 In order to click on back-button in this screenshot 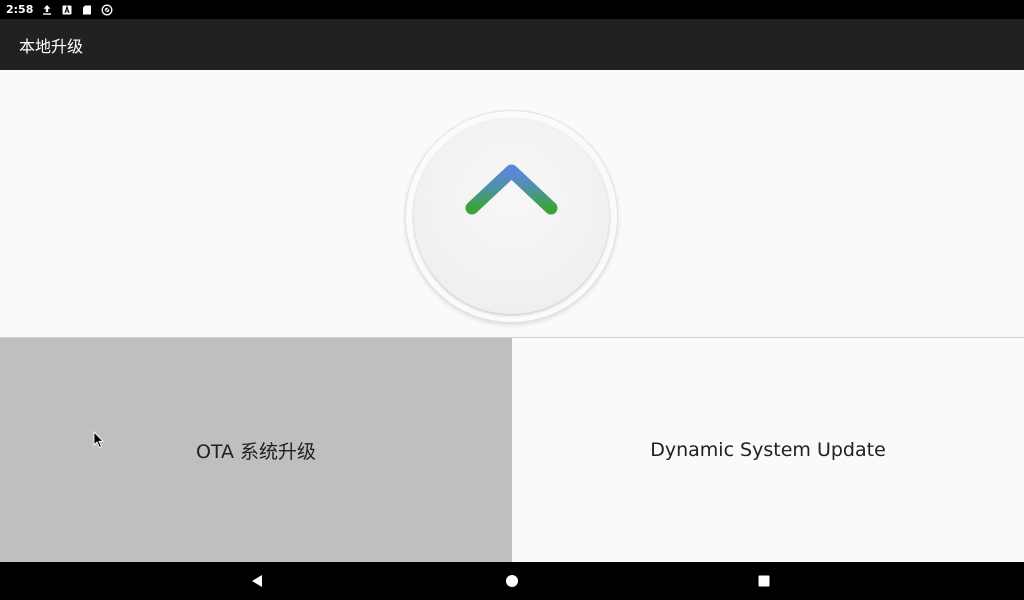, I will do `click(257, 581)`.